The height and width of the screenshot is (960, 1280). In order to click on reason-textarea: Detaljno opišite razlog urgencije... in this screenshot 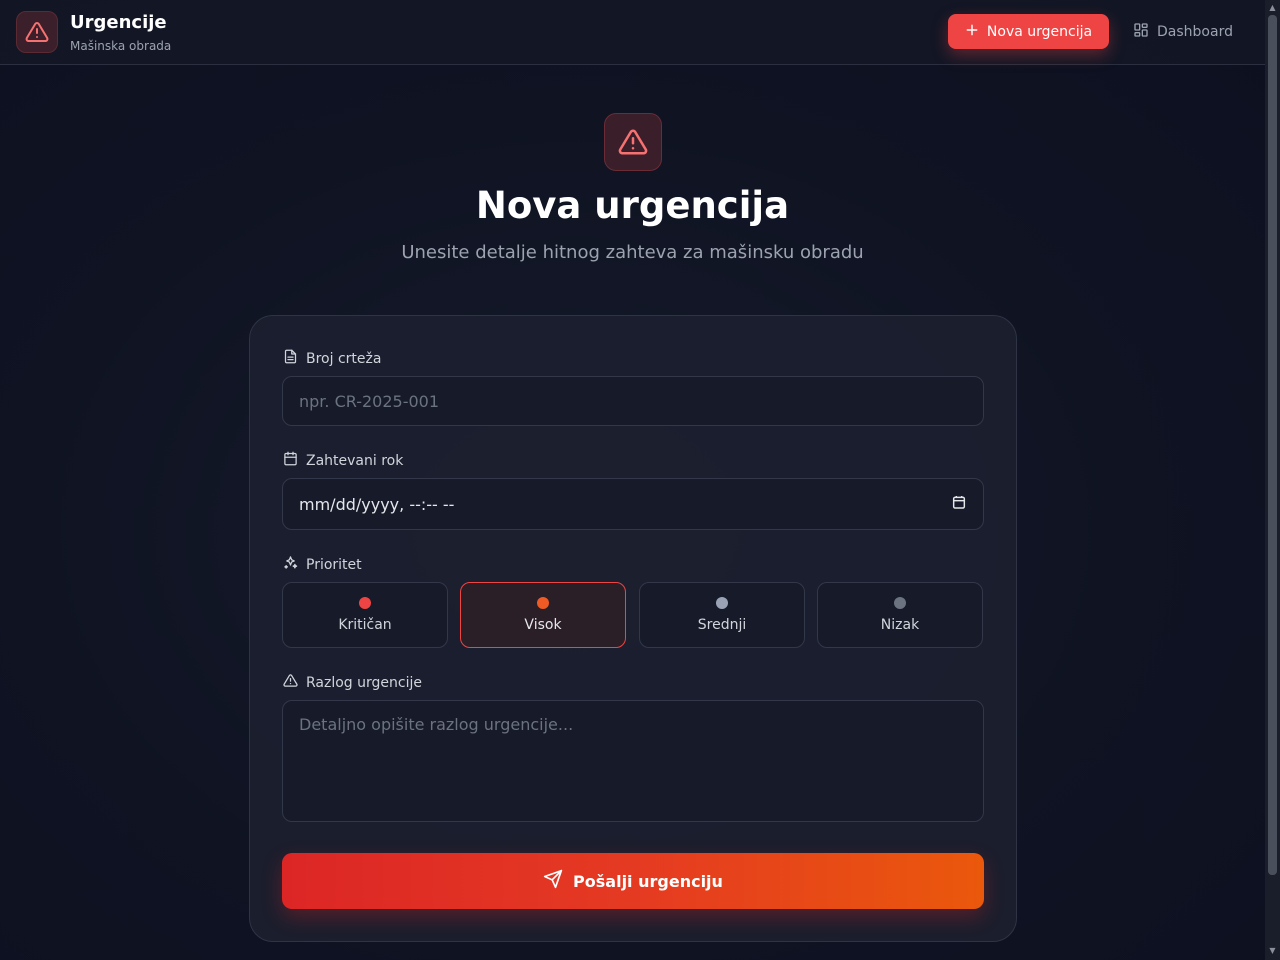, I will do `click(633, 761)`.